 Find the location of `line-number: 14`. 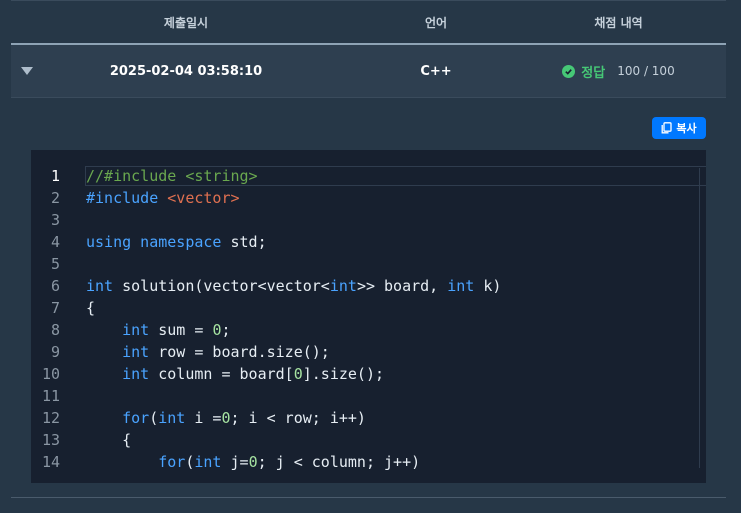

line-number: 14 is located at coordinates (50, 462).